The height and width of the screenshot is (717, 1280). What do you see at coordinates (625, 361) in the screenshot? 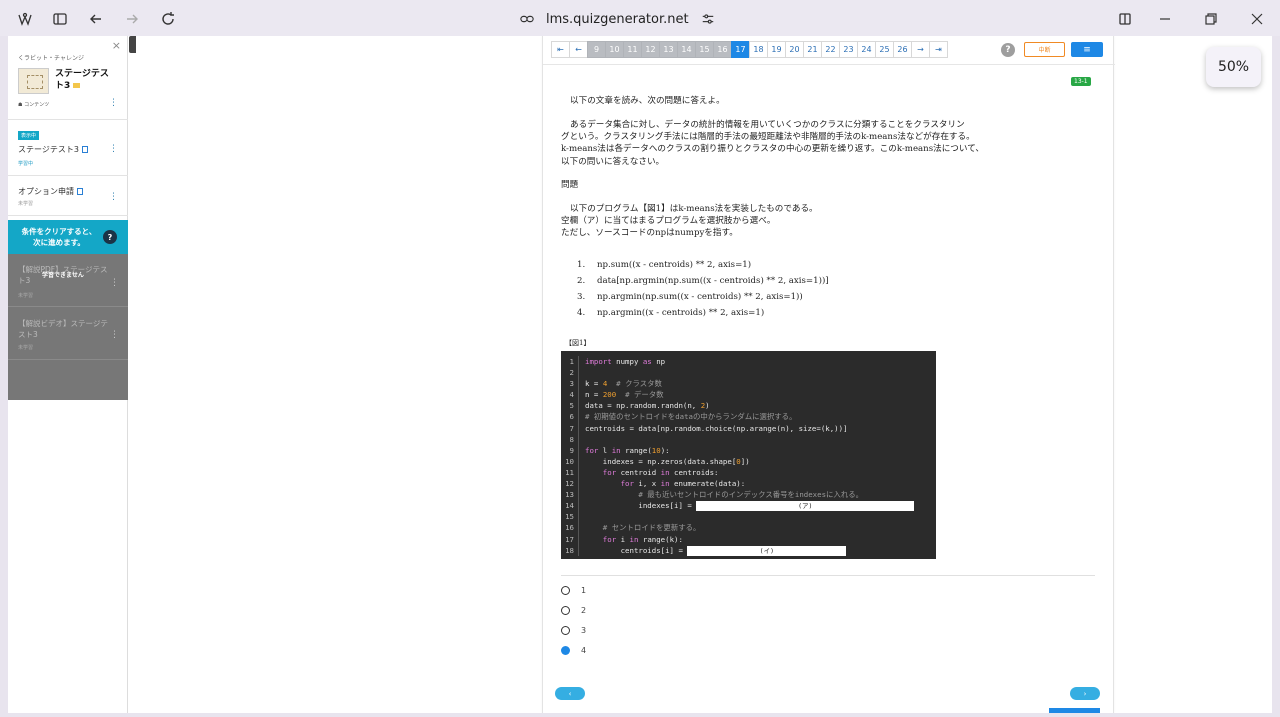
I see `code-line: import numpy as np` at bounding box center [625, 361].